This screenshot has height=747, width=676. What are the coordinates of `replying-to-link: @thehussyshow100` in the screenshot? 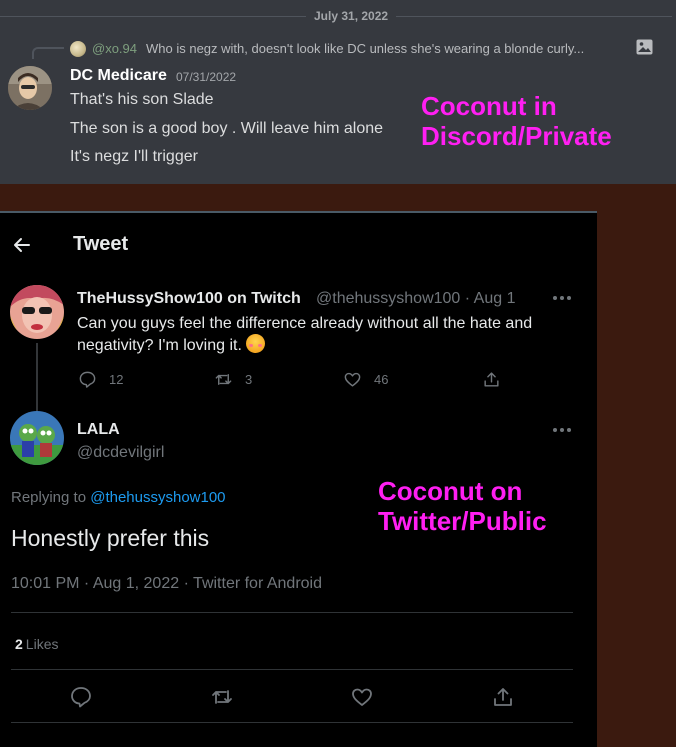 It's located at (157, 497).